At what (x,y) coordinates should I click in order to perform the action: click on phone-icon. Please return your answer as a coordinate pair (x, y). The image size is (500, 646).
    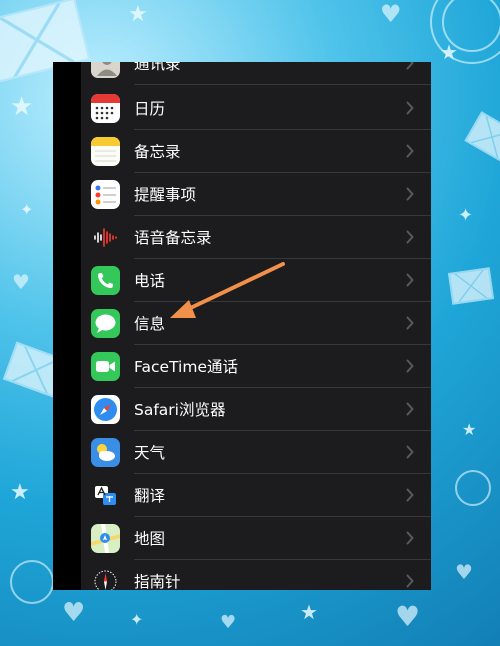
    Looking at the image, I should click on (105, 280).